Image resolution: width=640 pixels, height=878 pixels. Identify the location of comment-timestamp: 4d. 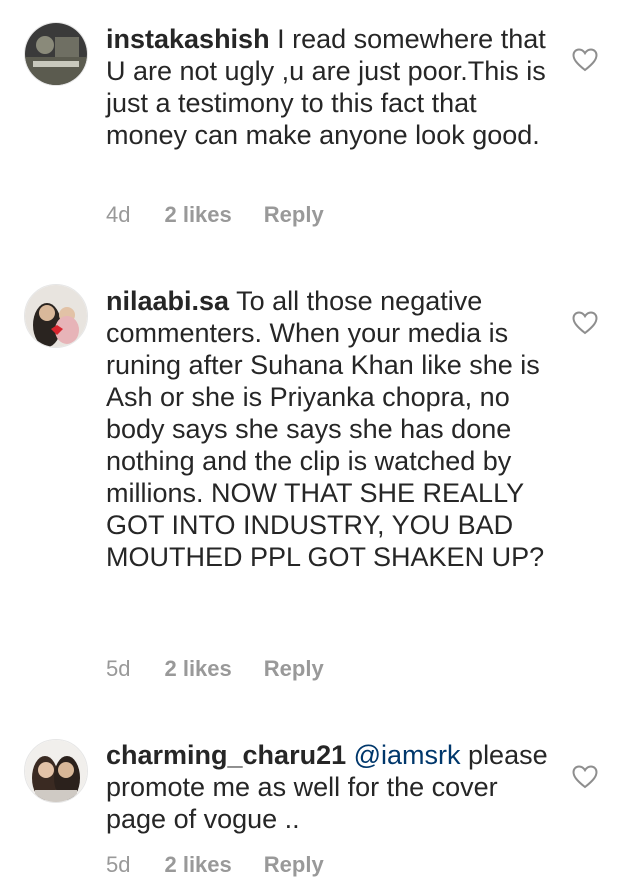
(118, 214).